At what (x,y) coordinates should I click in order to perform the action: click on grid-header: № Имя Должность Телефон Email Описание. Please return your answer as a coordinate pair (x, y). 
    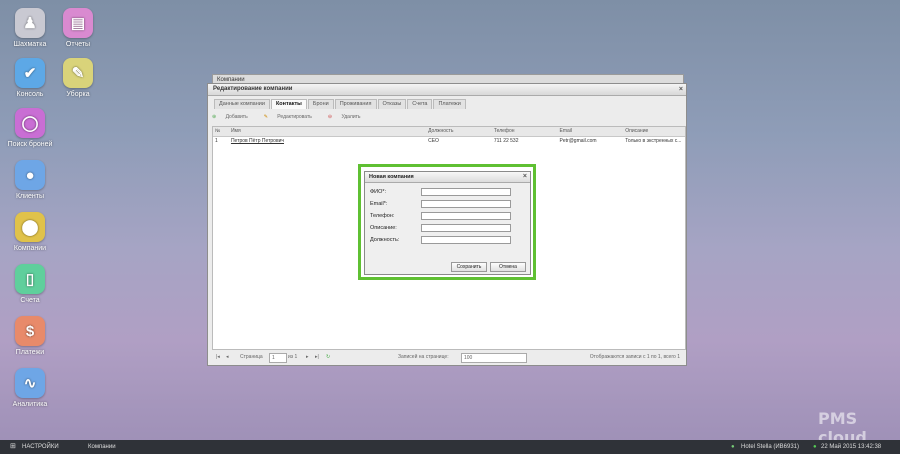
    Looking at the image, I should click on (449, 132).